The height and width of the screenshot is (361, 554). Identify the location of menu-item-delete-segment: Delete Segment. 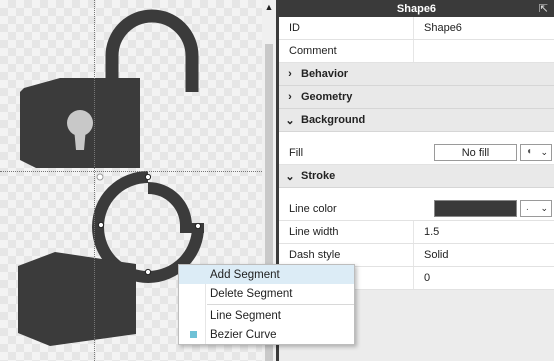
(266, 293).